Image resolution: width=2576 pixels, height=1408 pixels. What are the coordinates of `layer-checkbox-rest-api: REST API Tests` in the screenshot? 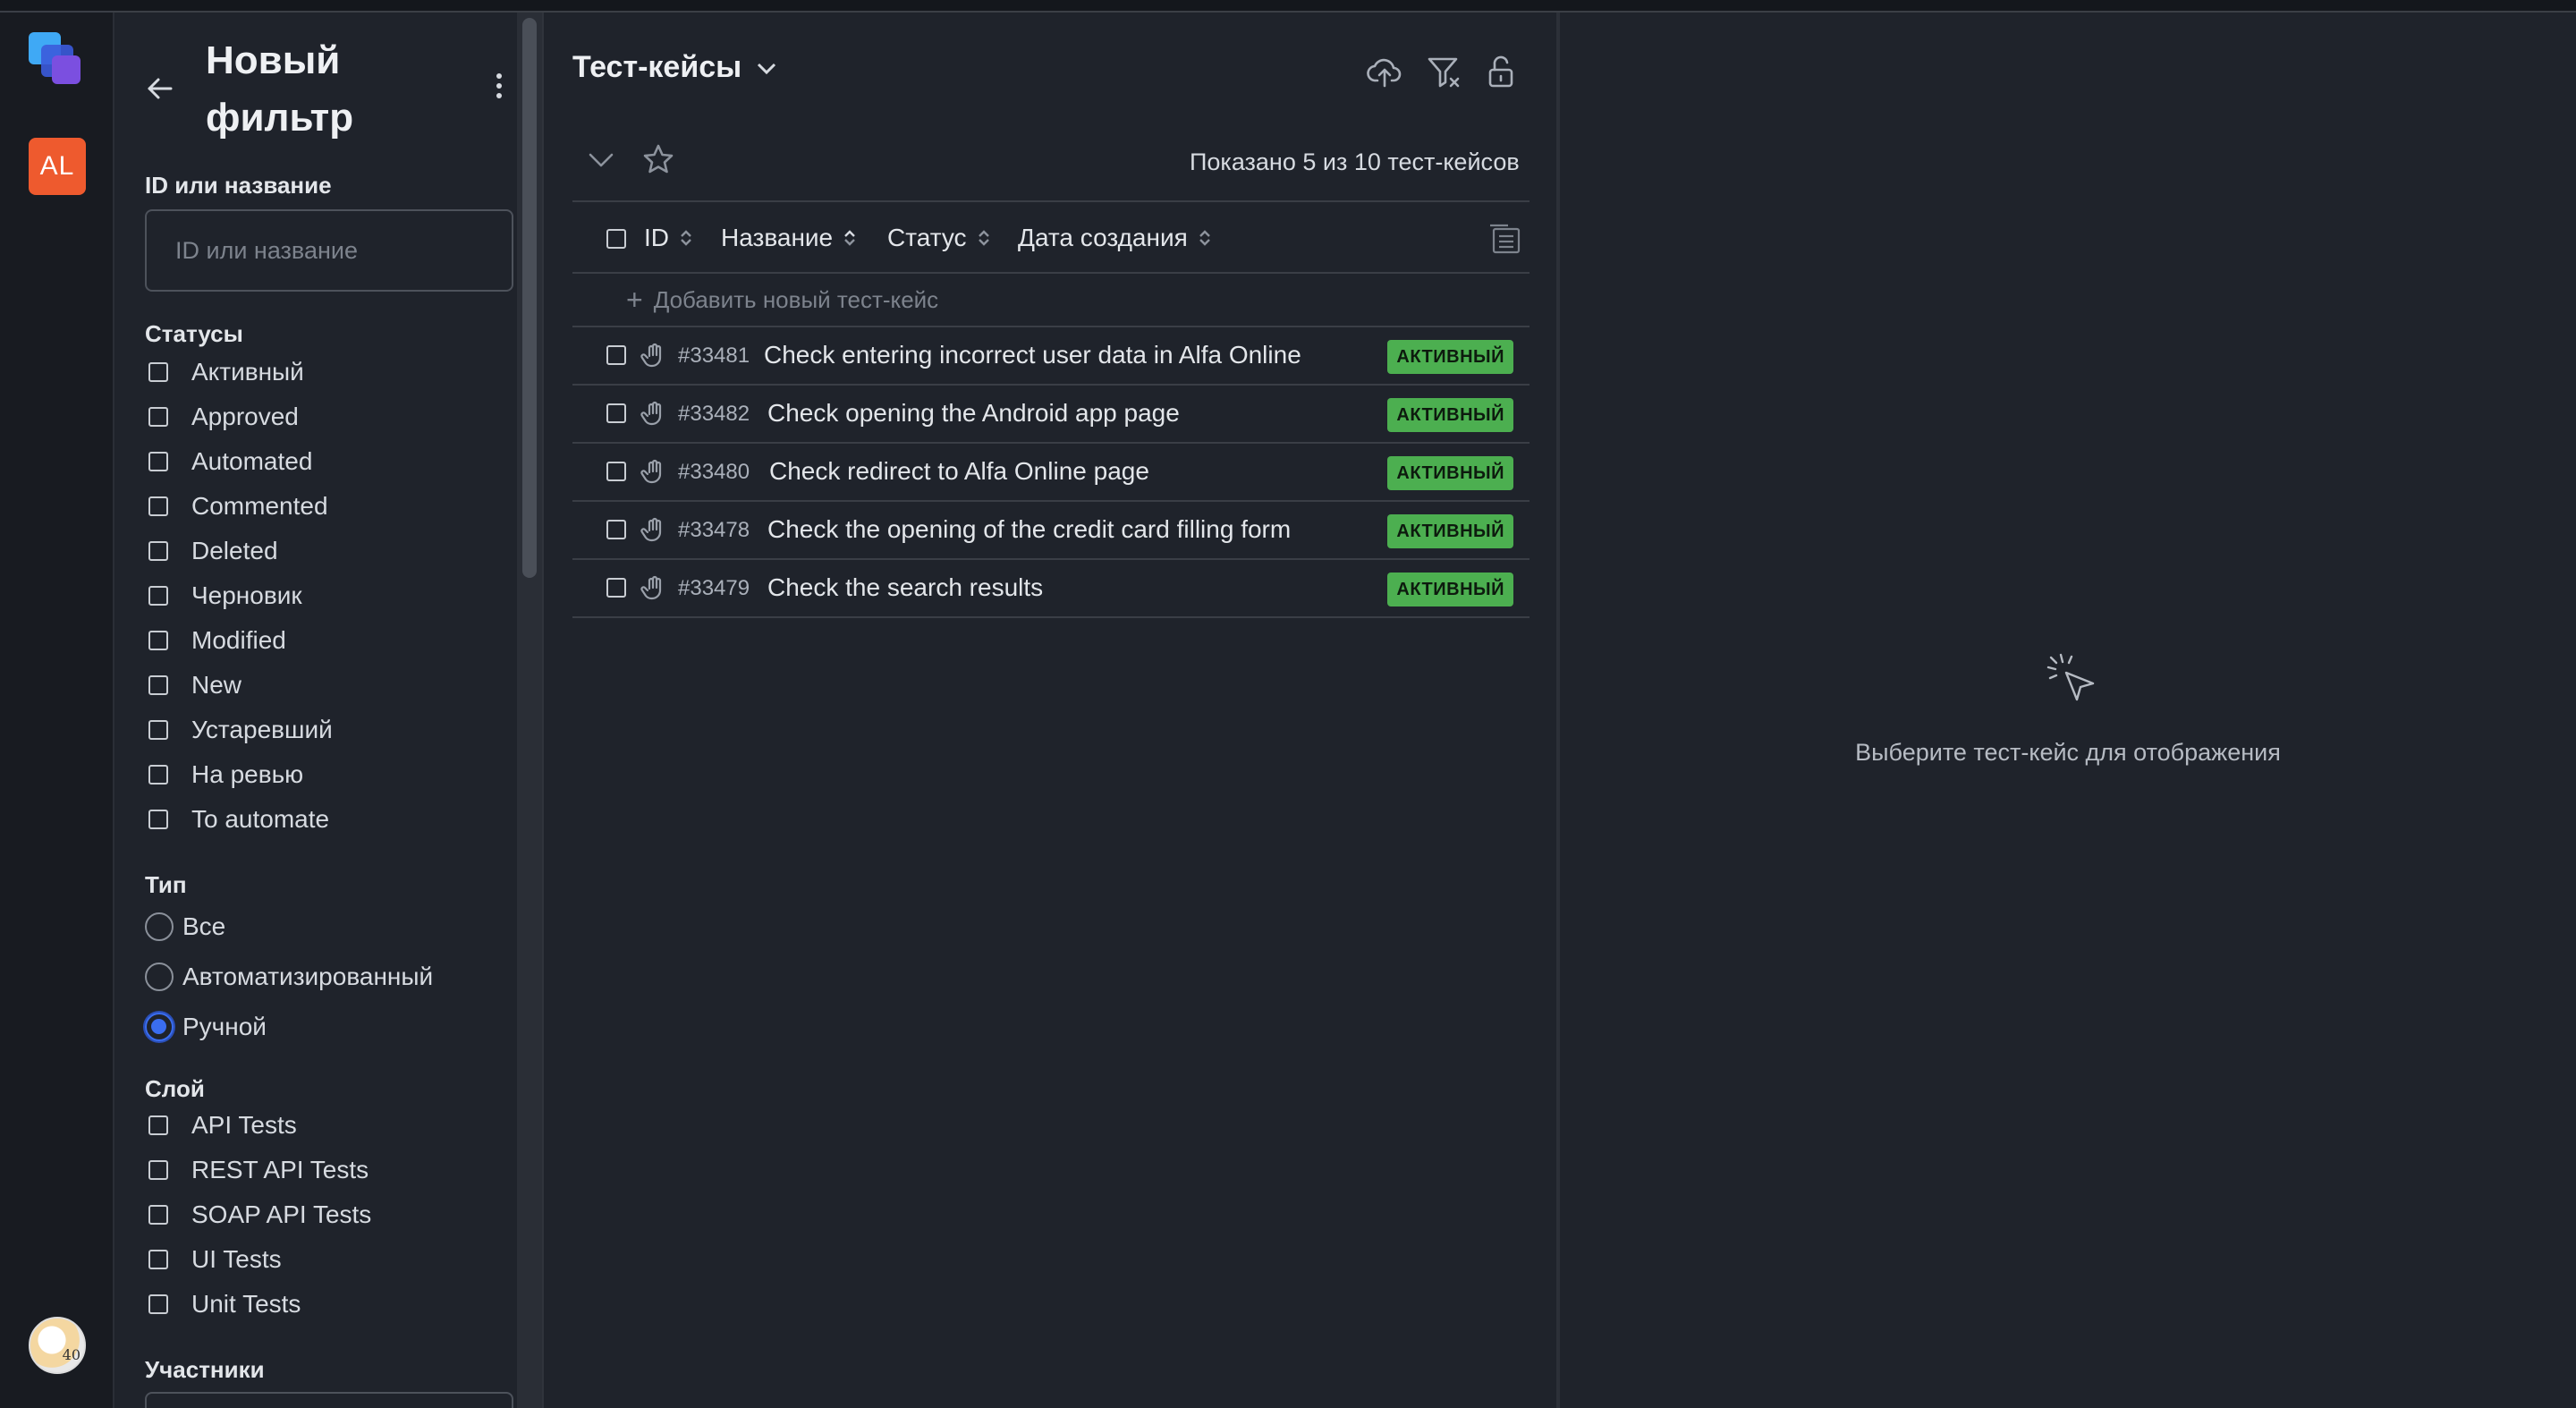 It's located at (258, 1170).